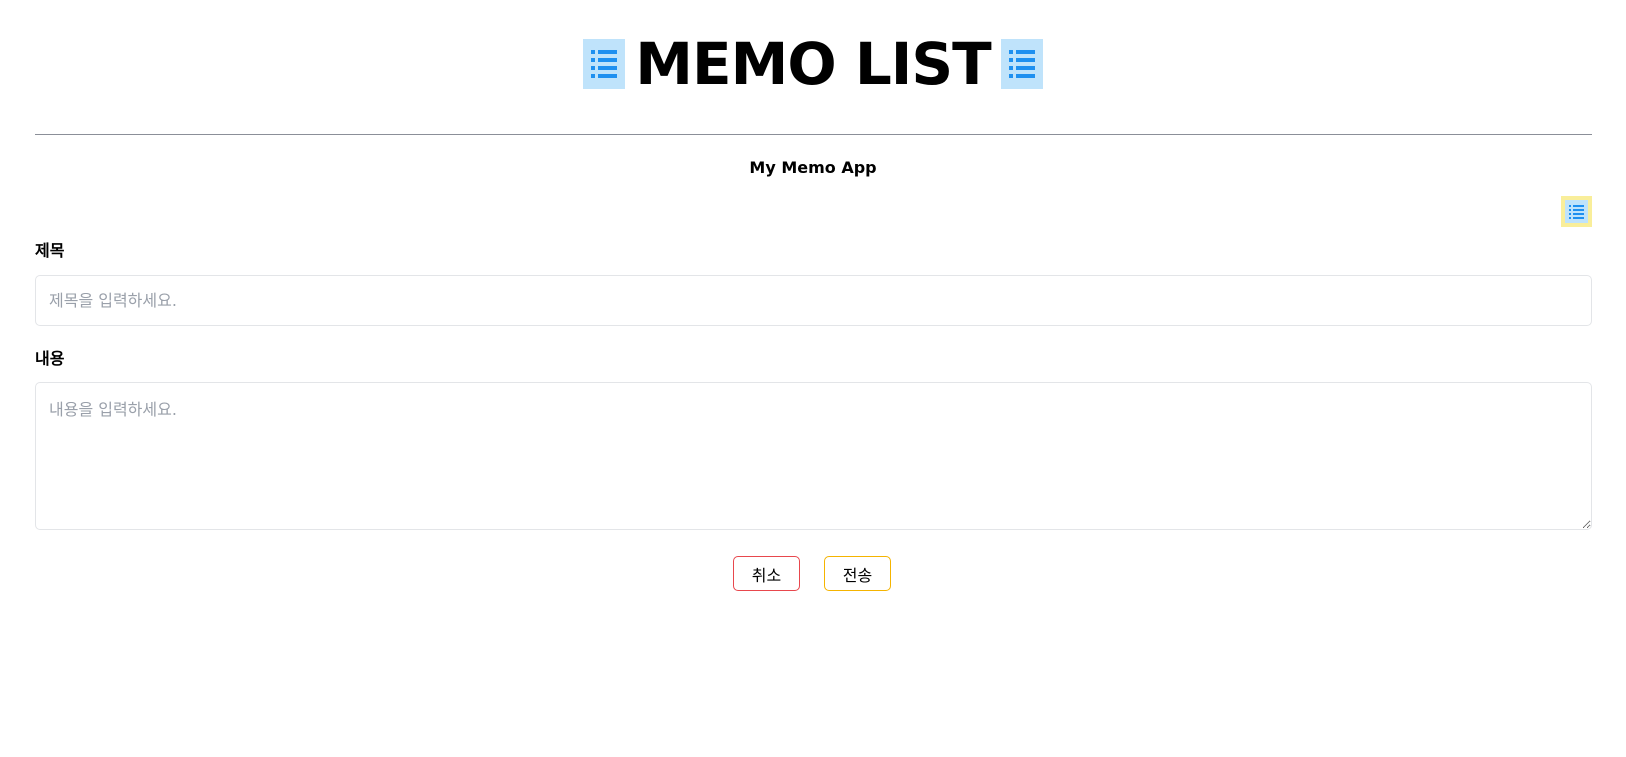  What do you see at coordinates (813, 134) in the screenshot?
I see `header-divider` at bounding box center [813, 134].